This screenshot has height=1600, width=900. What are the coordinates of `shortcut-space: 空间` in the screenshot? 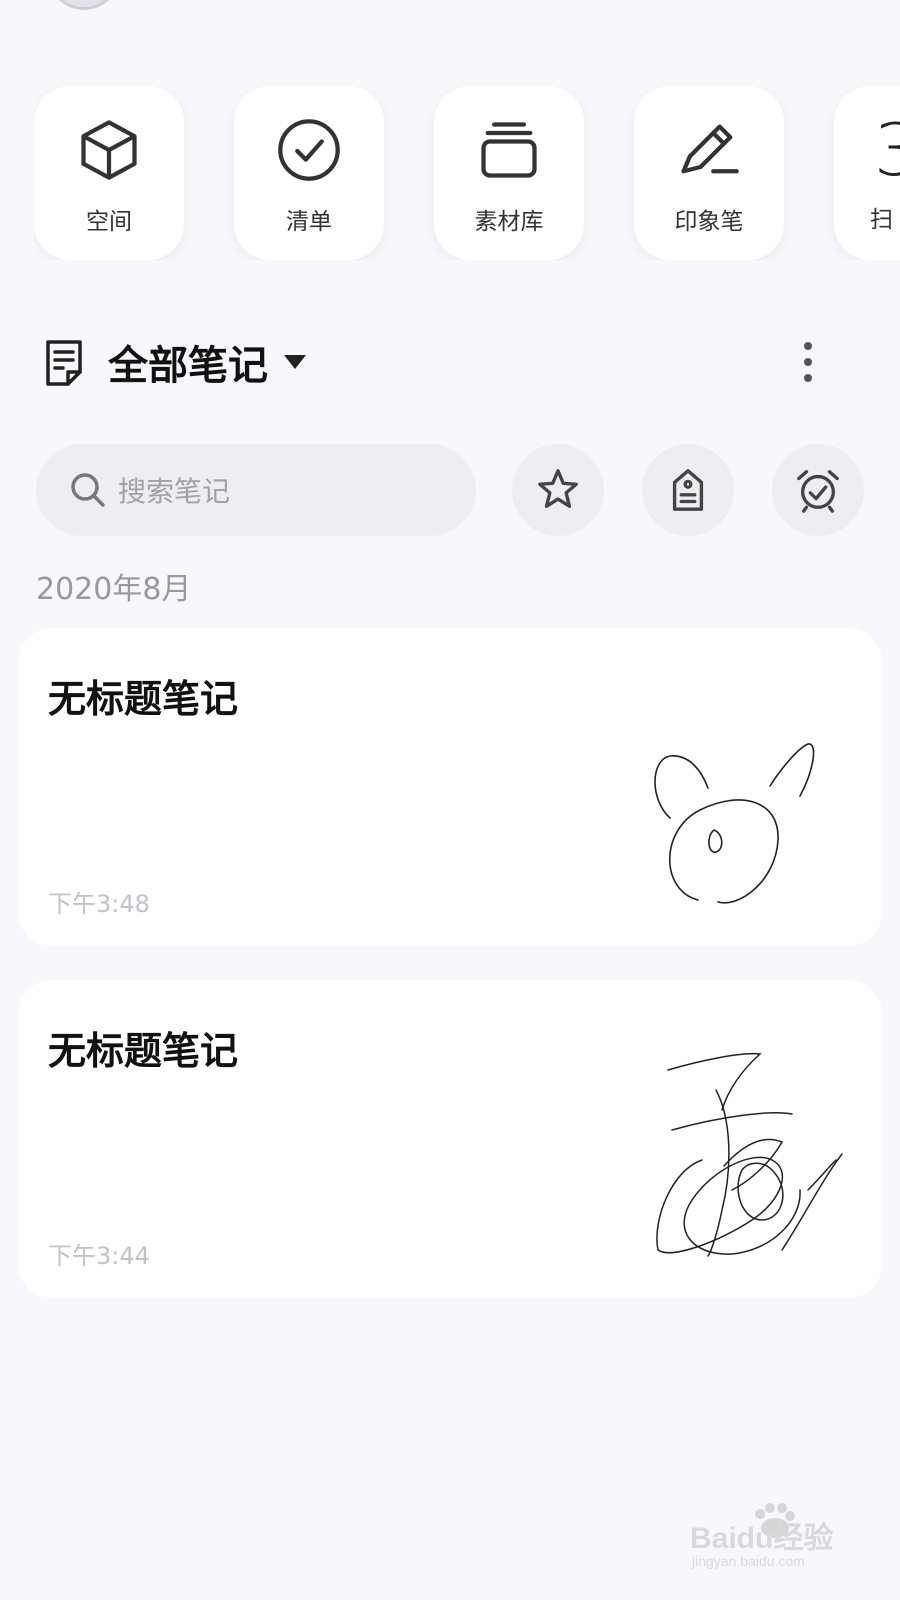 It's located at (109, 173).